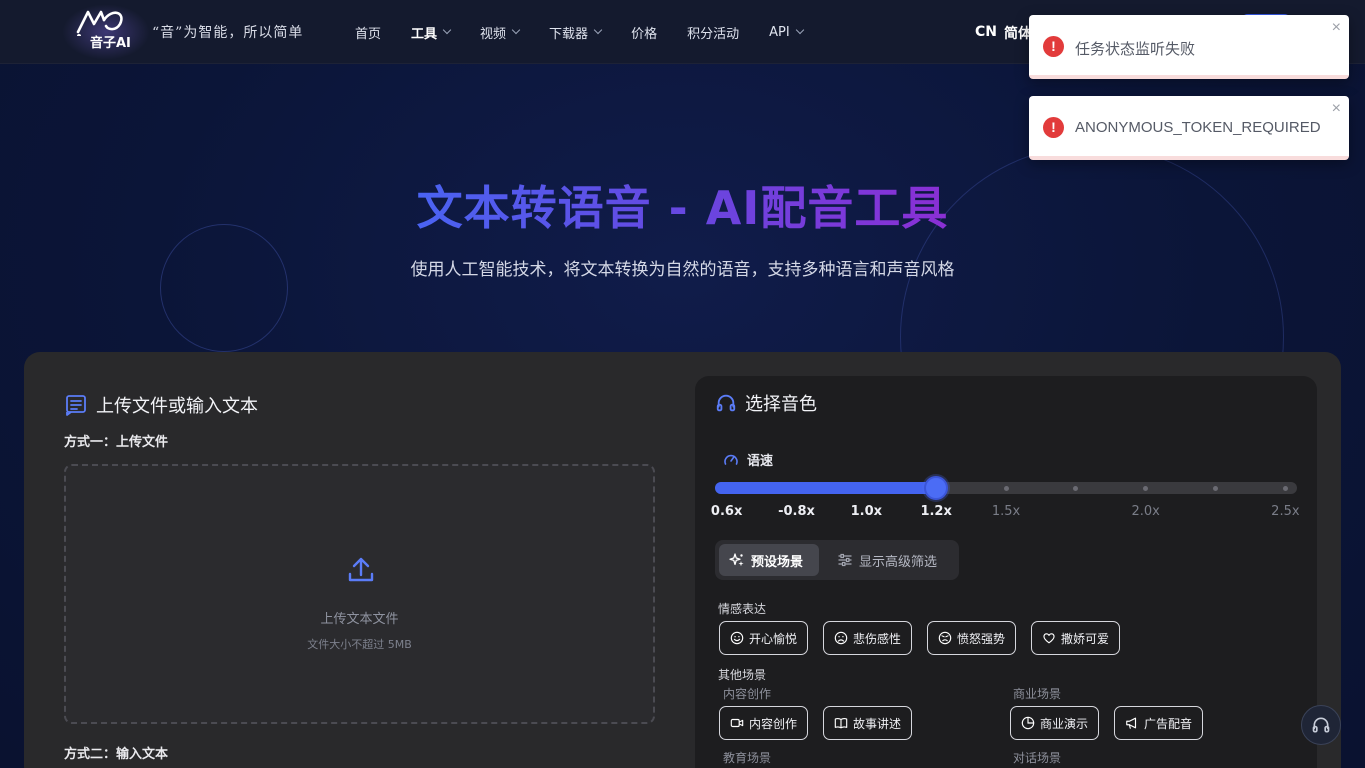  What do you see at coordinates (845, 560) in the screenshot?
I see `sliders-icon` at bounding box center [845, 560].